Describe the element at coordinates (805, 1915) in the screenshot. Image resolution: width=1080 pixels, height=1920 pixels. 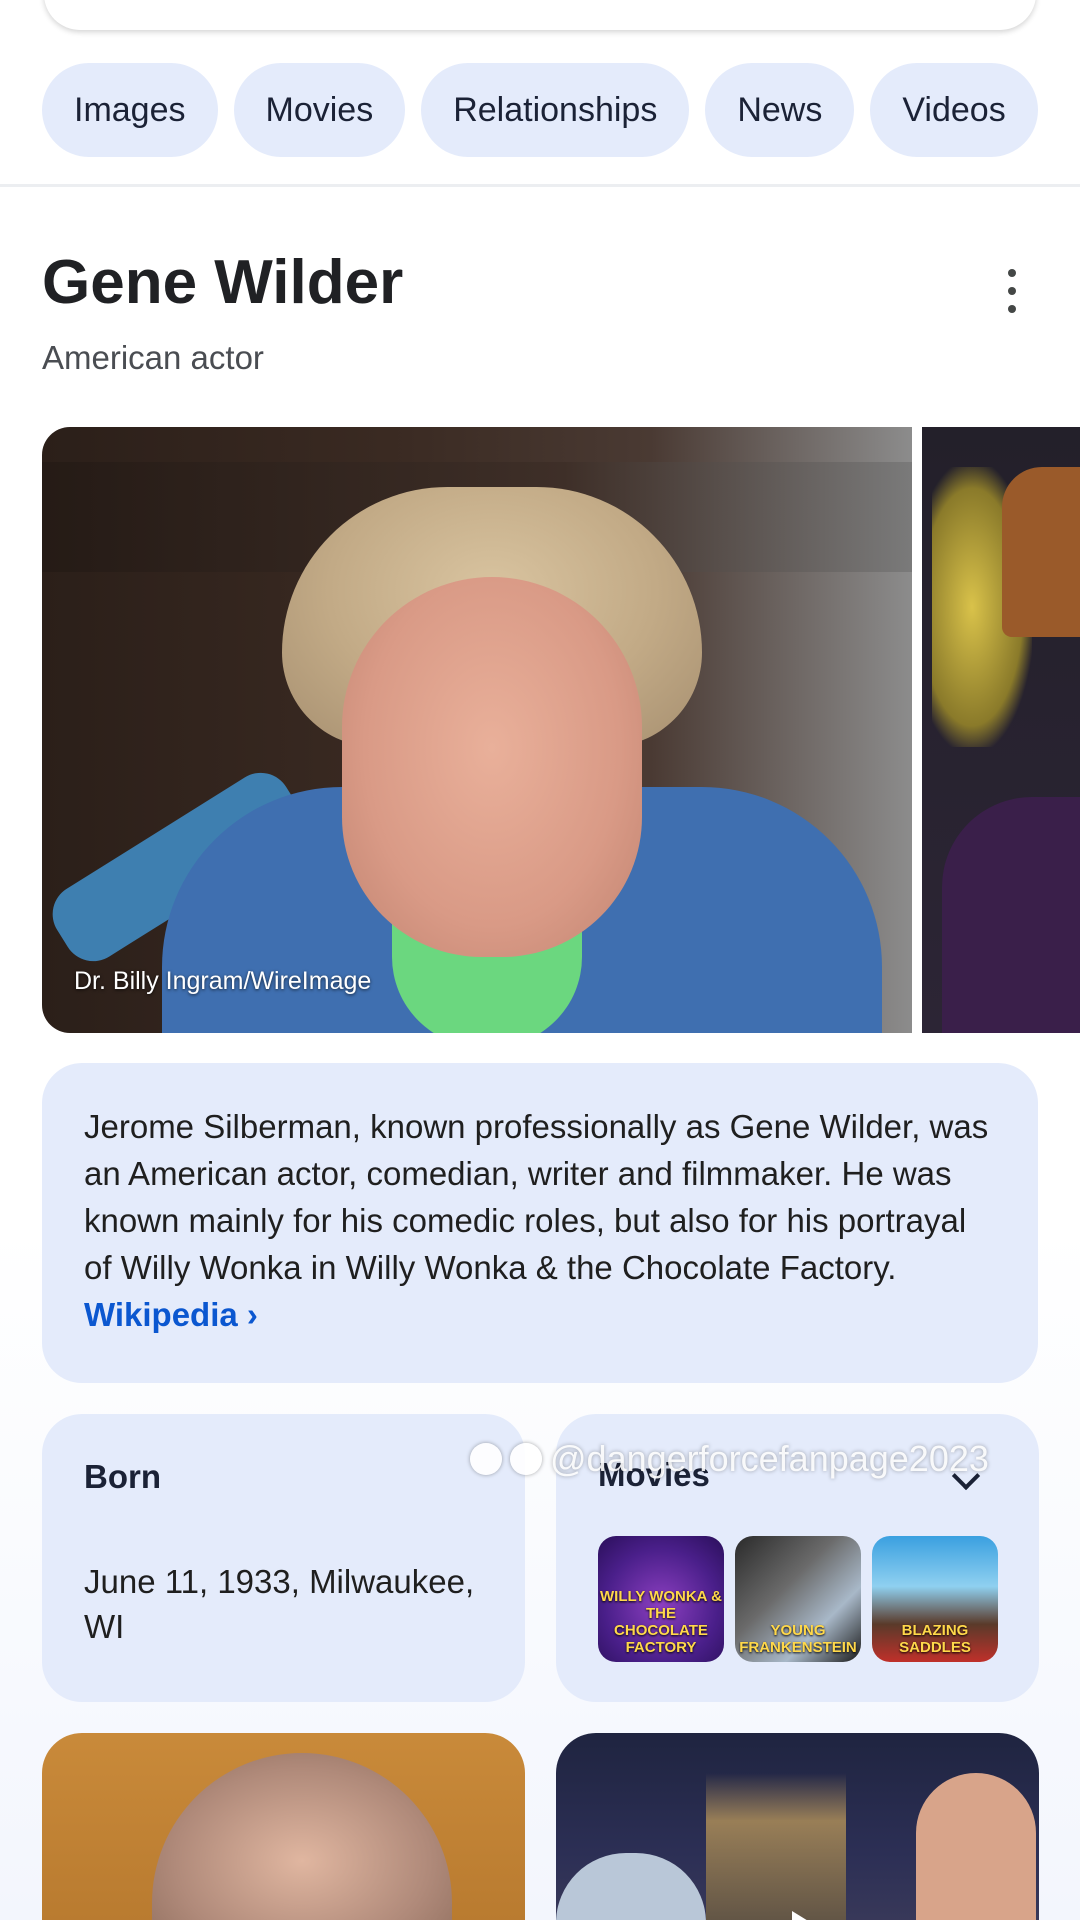
I see `play-icon` at that location.